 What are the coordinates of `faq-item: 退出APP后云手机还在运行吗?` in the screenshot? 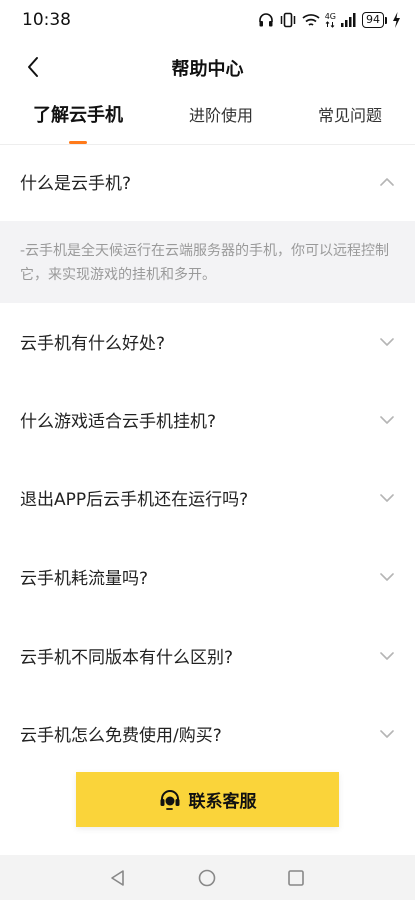 It's located at (207, 498).